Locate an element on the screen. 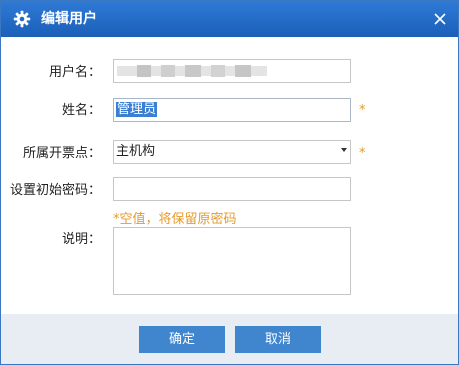 The width and height of the screenshot is (459, 365). note-label: 说明： is located at coordinates (81, 239).